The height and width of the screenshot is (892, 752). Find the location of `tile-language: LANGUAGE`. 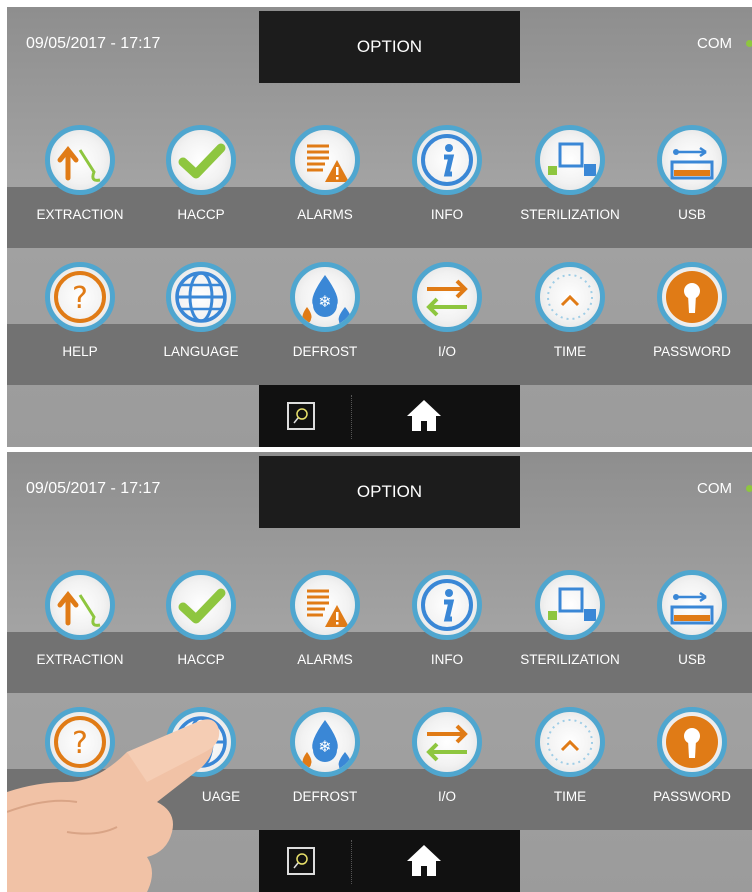

tile-language: LANGUAGE is located at coordinates (201, 327).